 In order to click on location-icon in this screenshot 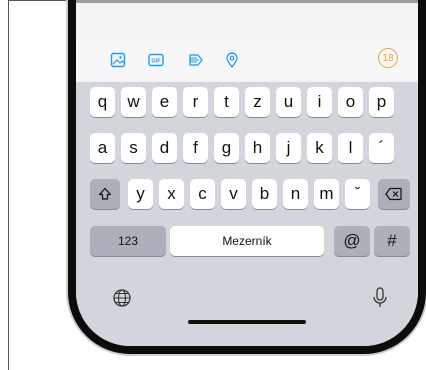, I will do `click(232, 60)`.